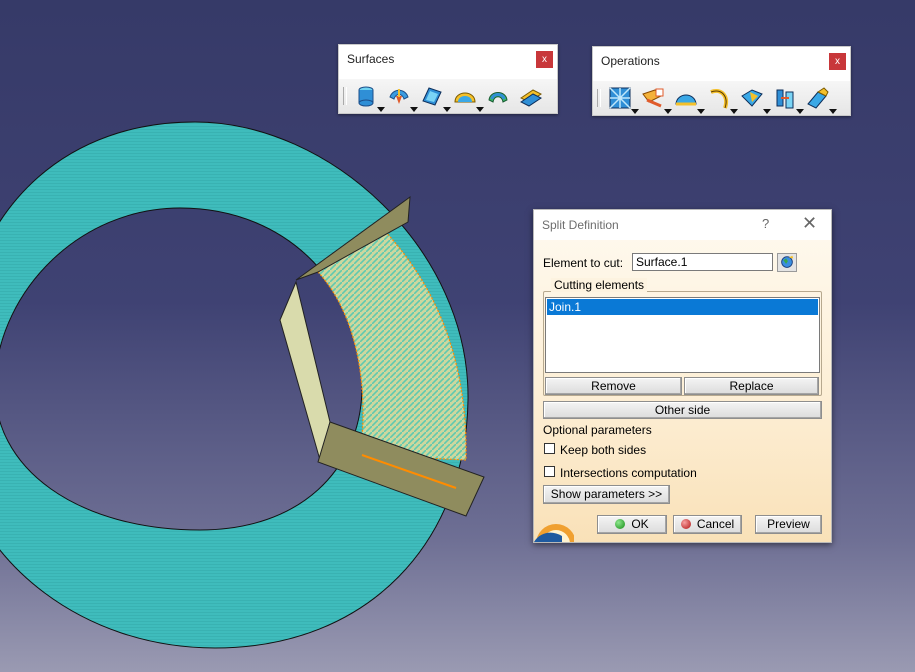  I want to click on surfaces-toolbar-close-button: x, so click(544, 59).